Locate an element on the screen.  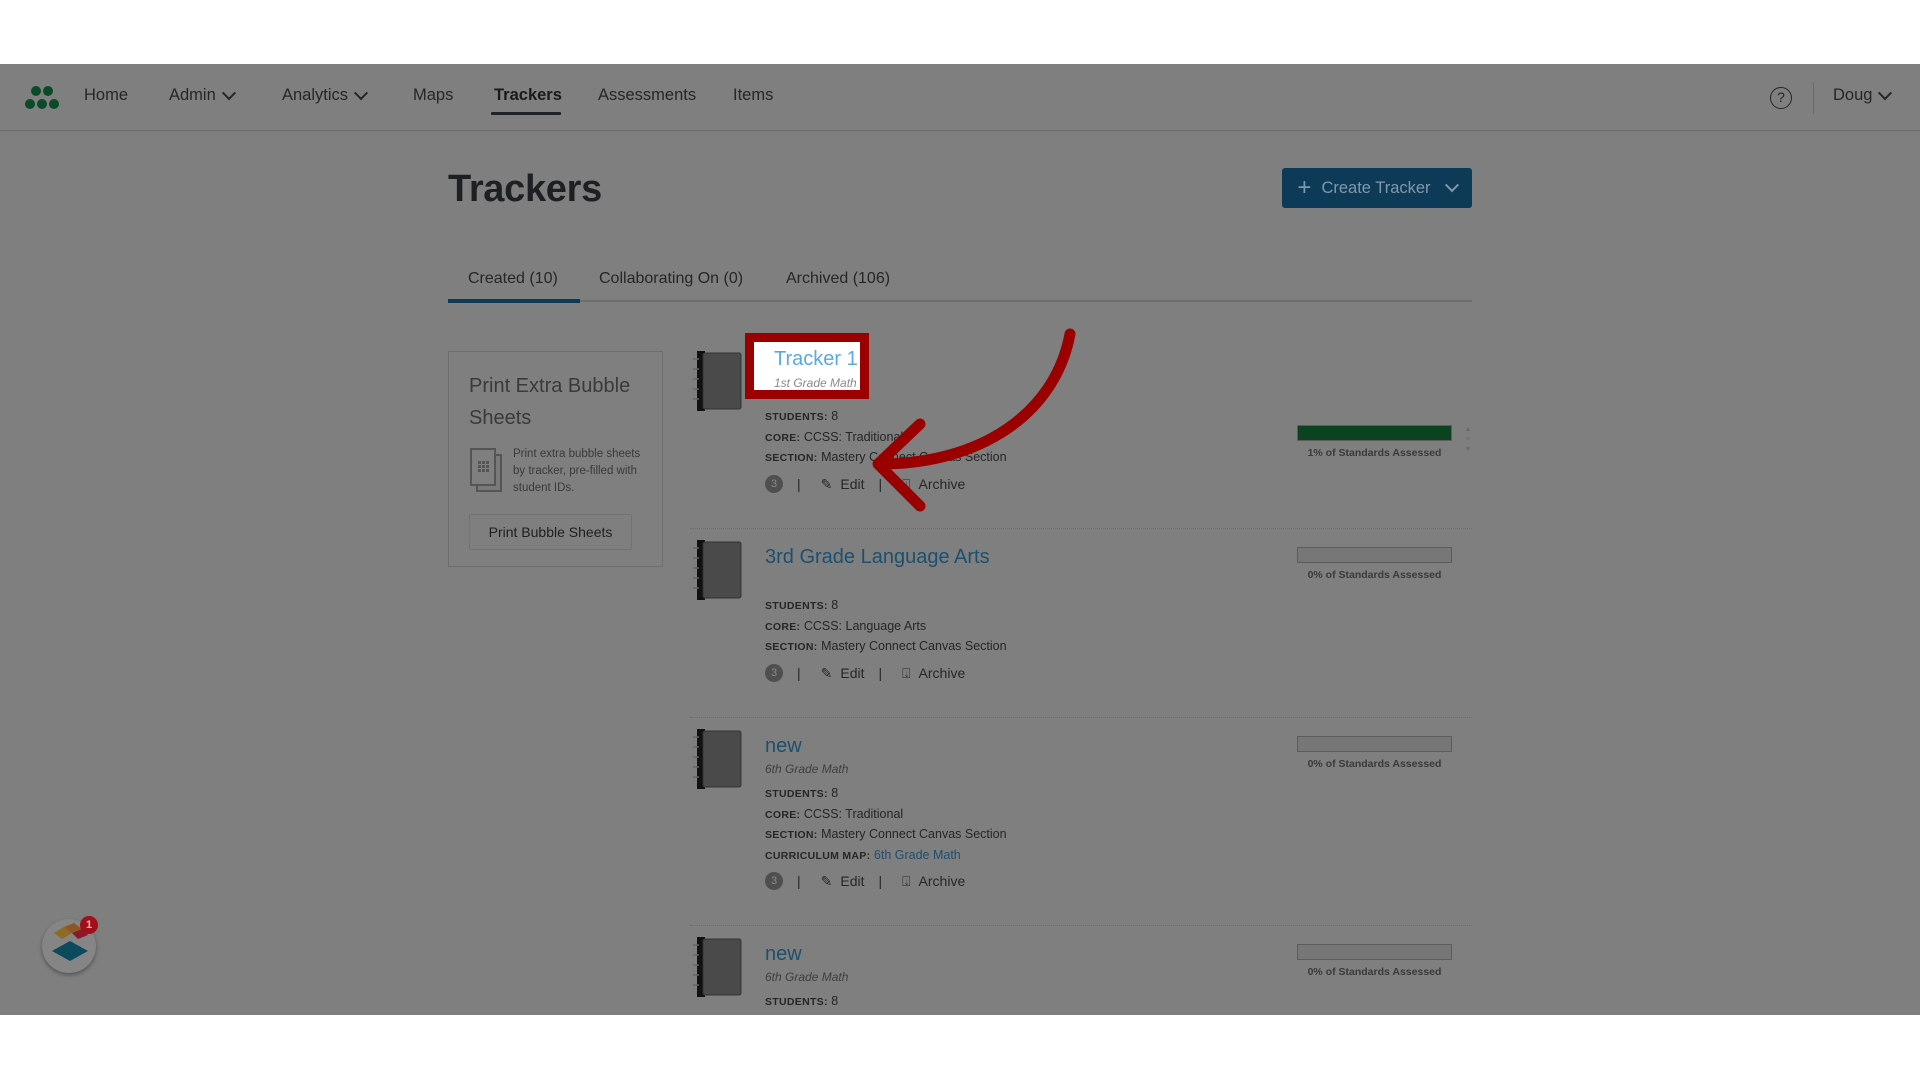
highlighted-tracker-subtitle: 1st Grade Math is located at coordinates (815, 383).